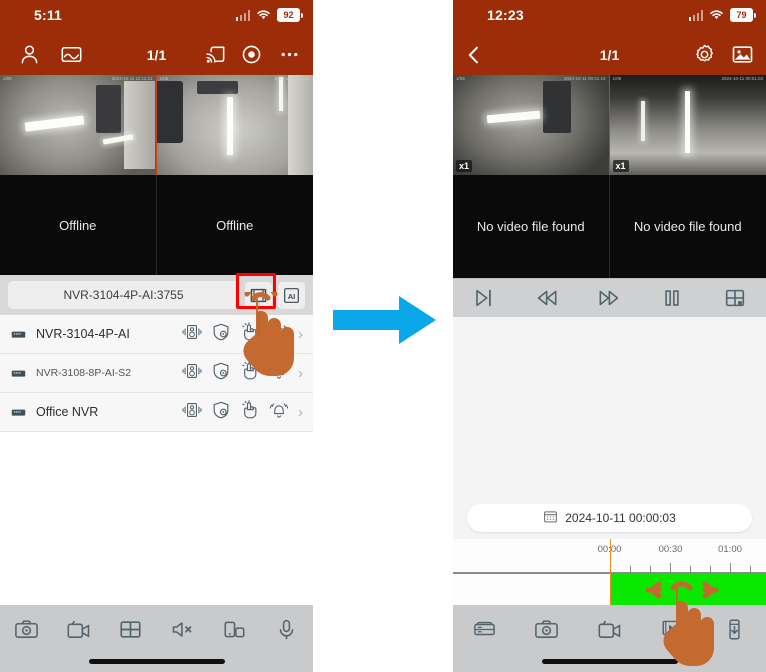 The image size is (766, 672). I want to click on list-item: NVR-3108-8P-AI-S2 ›, so click(156, 373).